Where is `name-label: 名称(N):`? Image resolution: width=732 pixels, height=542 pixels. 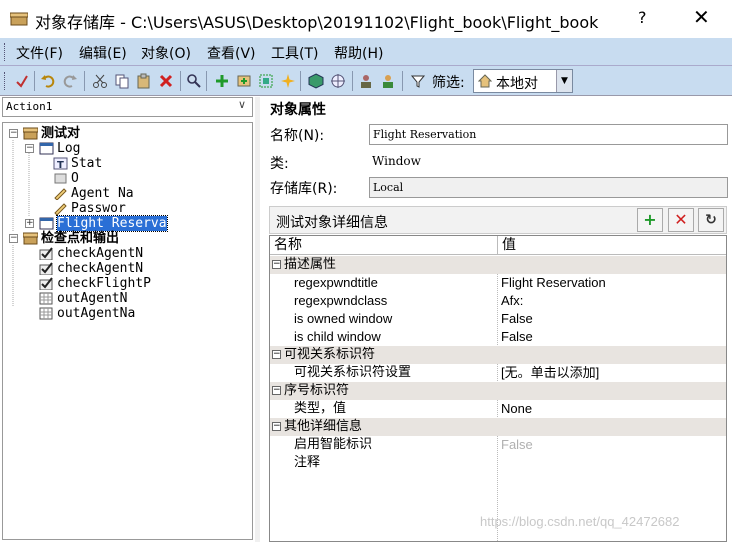
name-label: 名称(N): is located at coordinates (297, 136).